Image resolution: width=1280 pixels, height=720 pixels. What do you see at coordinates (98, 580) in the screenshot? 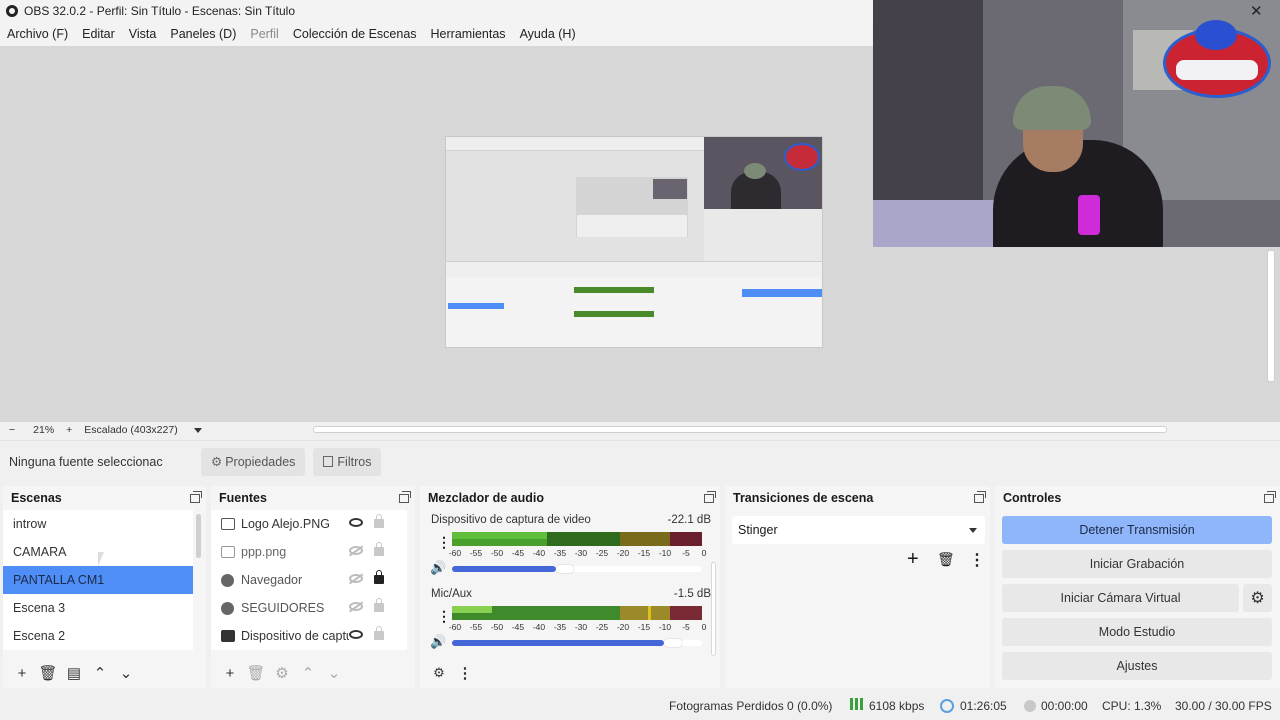
I see `scene-item-selected: PANTALLA CM1` at bounding box center [98, 580].